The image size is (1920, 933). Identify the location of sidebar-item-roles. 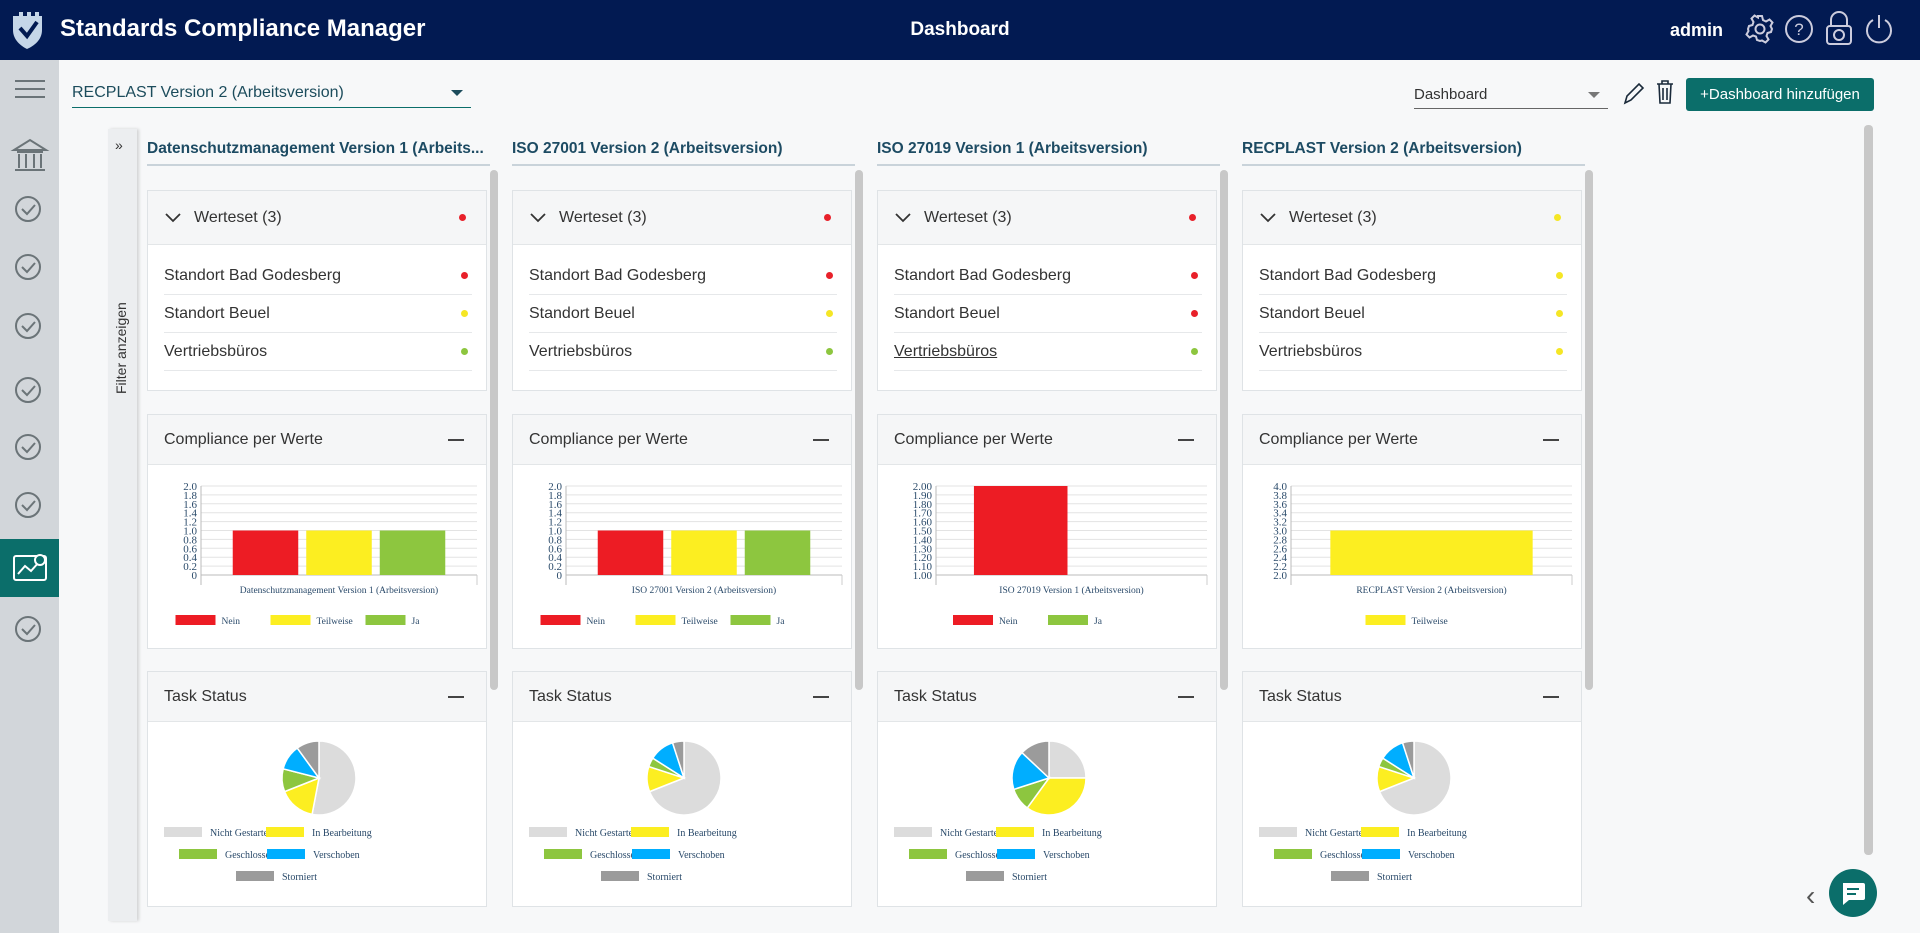
(29, 211).